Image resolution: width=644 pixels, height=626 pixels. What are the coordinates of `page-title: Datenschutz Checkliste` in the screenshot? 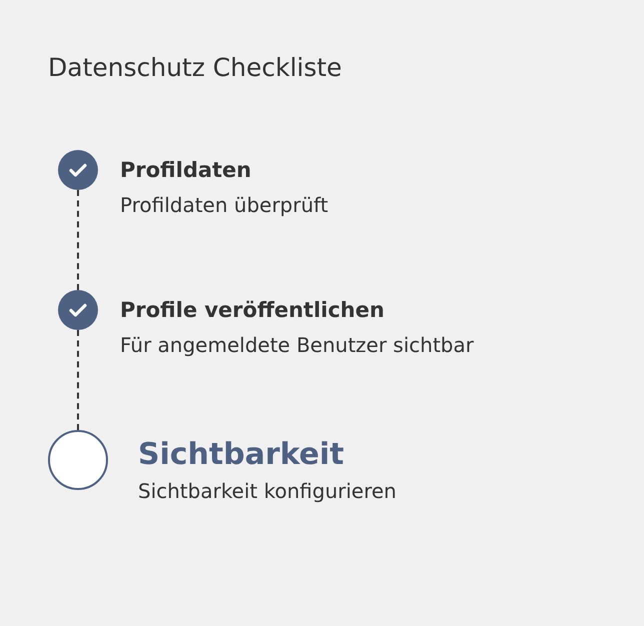 It's located at (195, 68).